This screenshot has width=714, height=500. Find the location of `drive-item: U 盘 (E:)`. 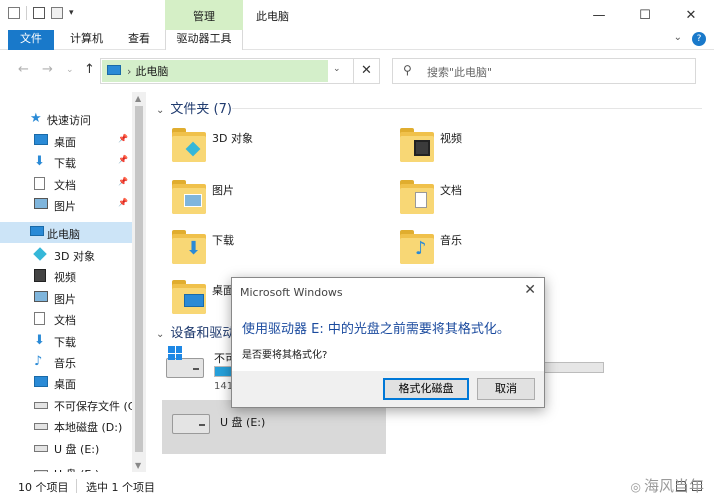

drive-item: U 盘 (E:) is located at coordinates (274, 427).